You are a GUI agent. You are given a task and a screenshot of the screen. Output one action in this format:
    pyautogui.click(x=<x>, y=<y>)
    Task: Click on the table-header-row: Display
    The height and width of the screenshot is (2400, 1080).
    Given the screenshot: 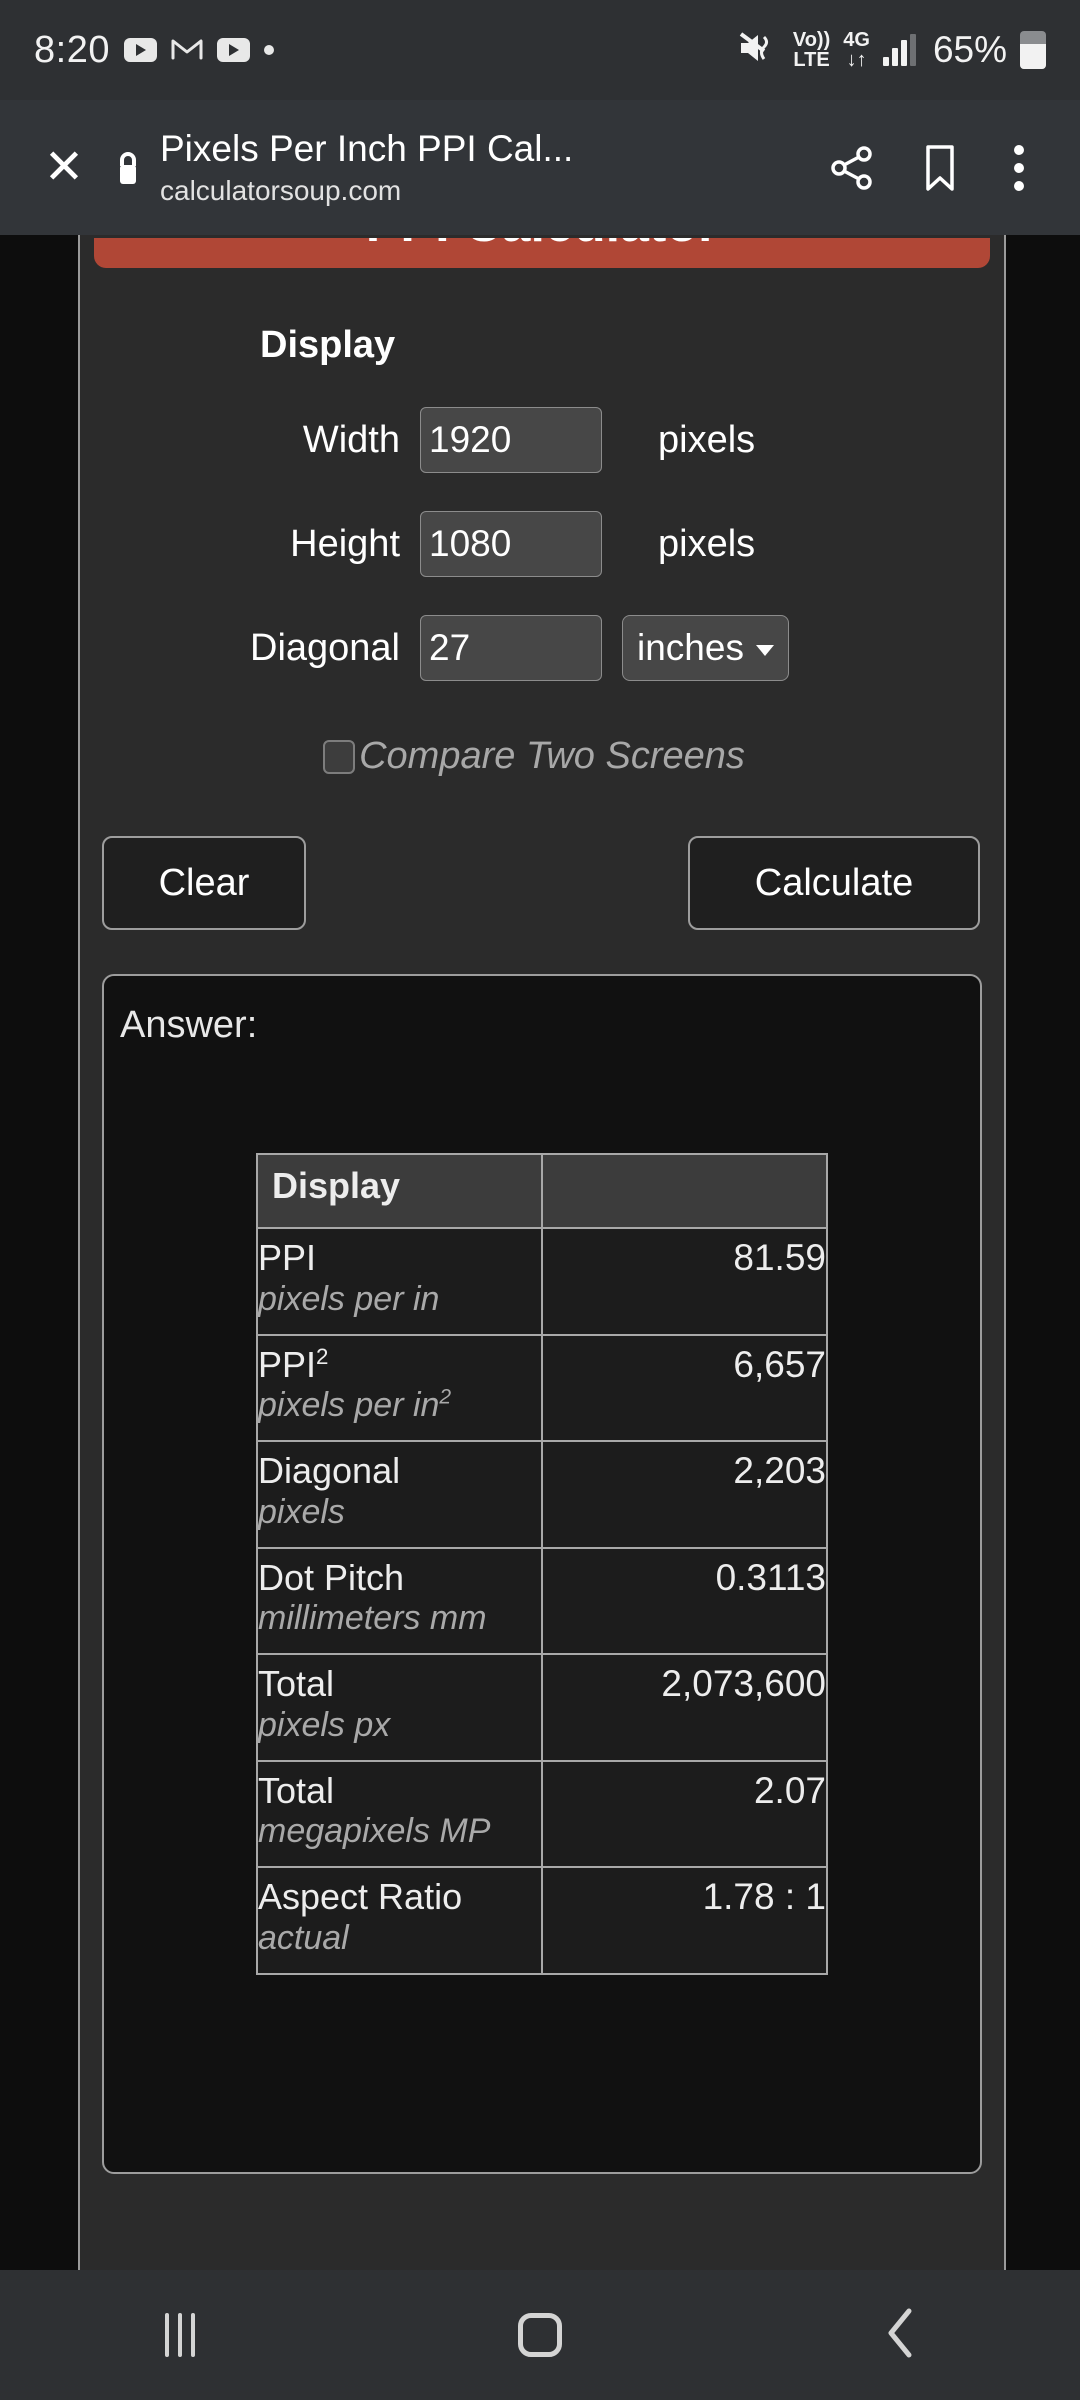 What is the action you would take?
    pyautogui.click(x=542, y=1191)
    